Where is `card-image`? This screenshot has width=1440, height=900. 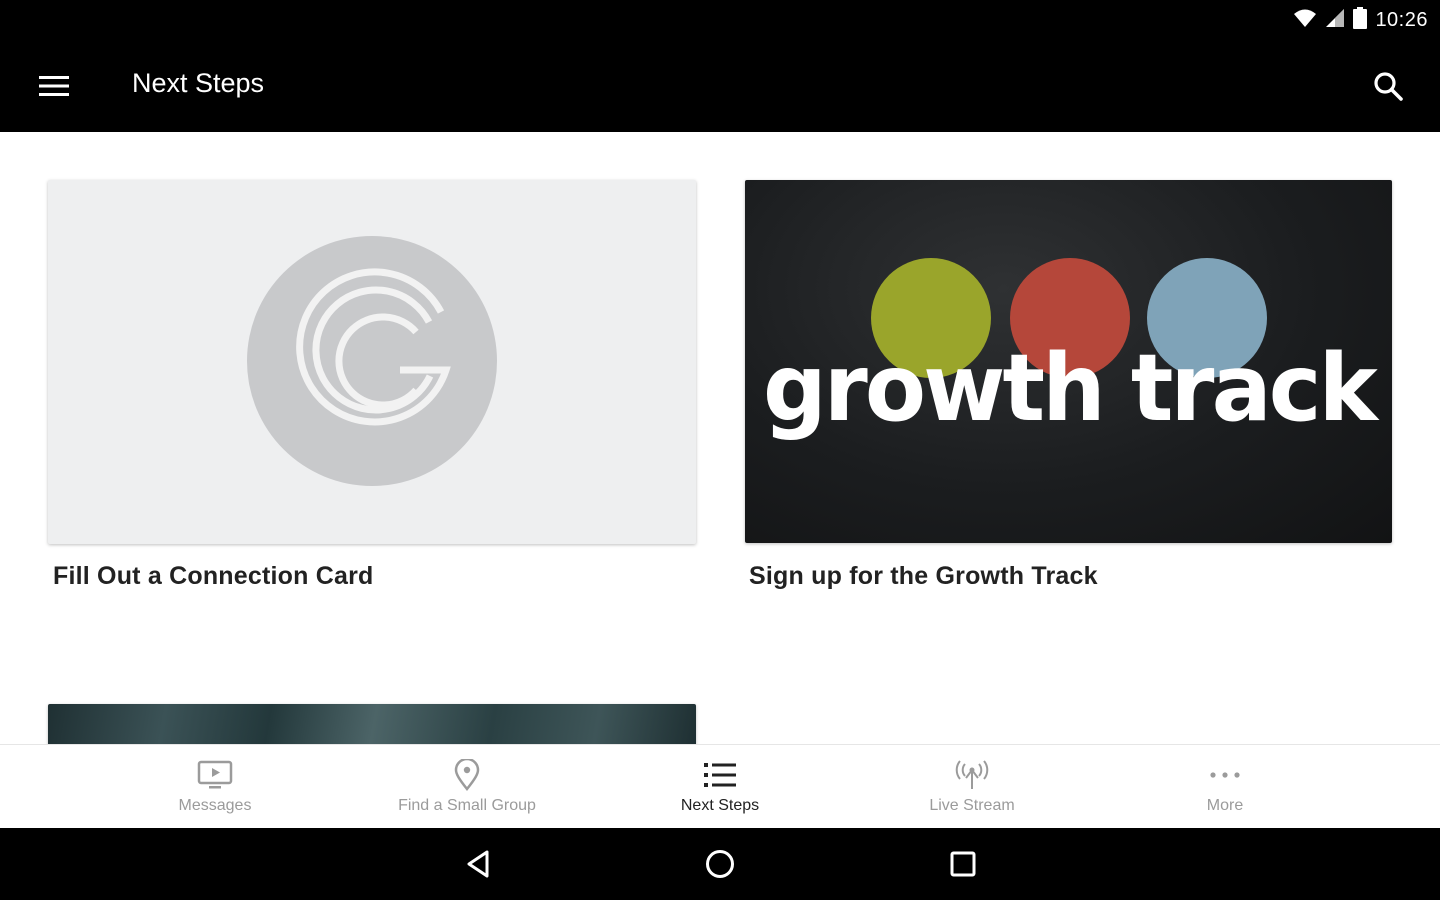
card-image is located at coordinates (372, 724).